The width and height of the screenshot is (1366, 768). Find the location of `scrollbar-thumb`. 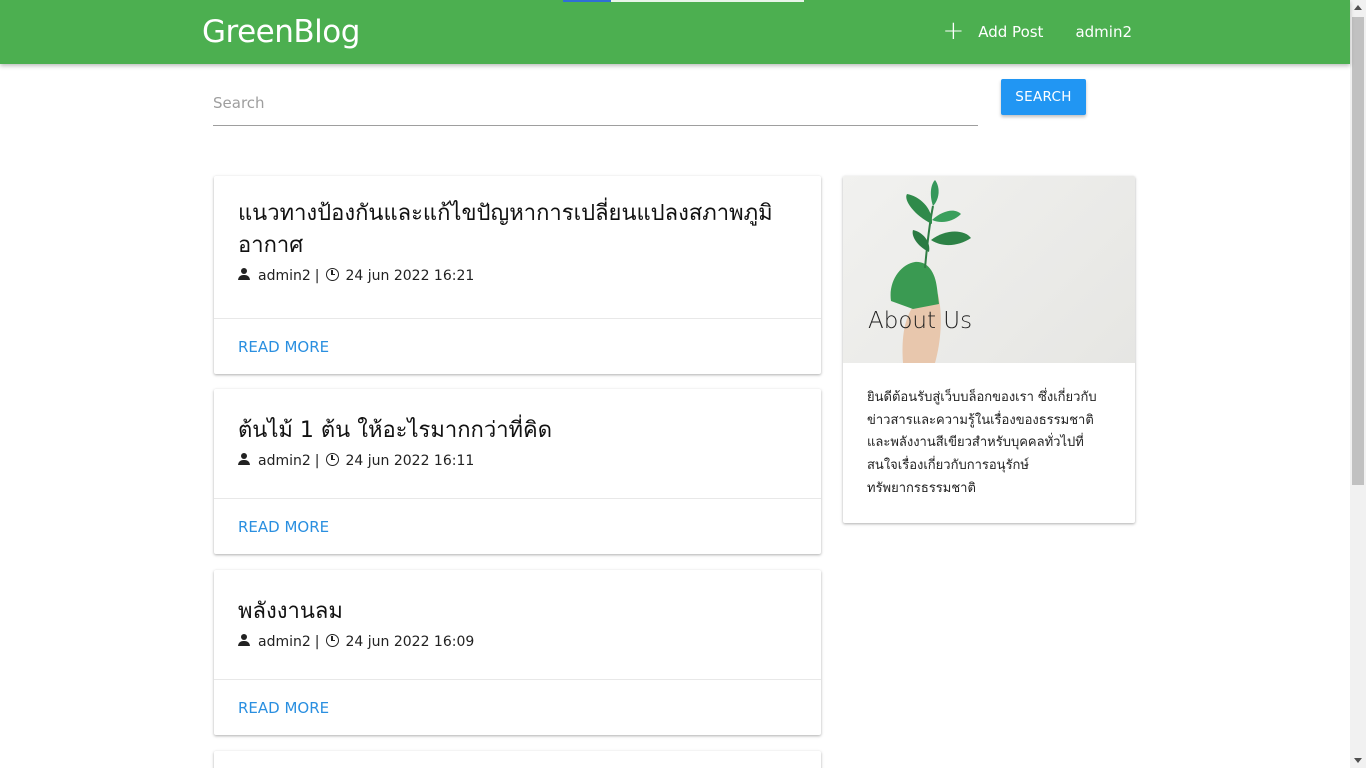

scrollbar-thumb is located at coordinates (1358, 251).